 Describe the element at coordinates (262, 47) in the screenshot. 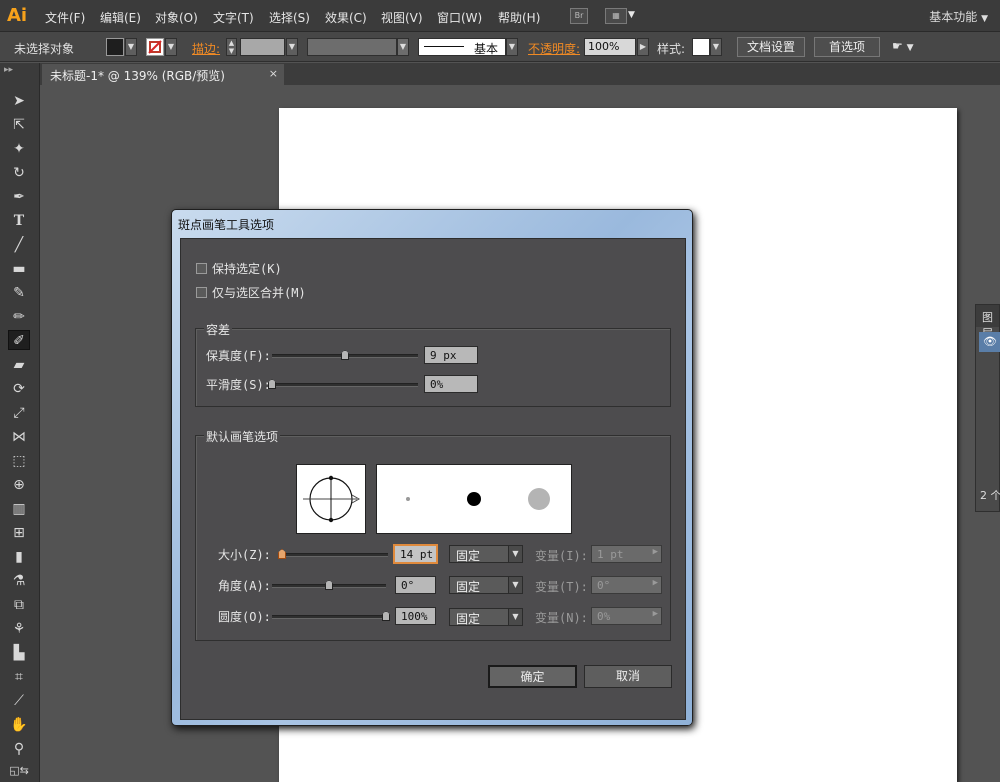

I see `stroke-weight-input` at that location.